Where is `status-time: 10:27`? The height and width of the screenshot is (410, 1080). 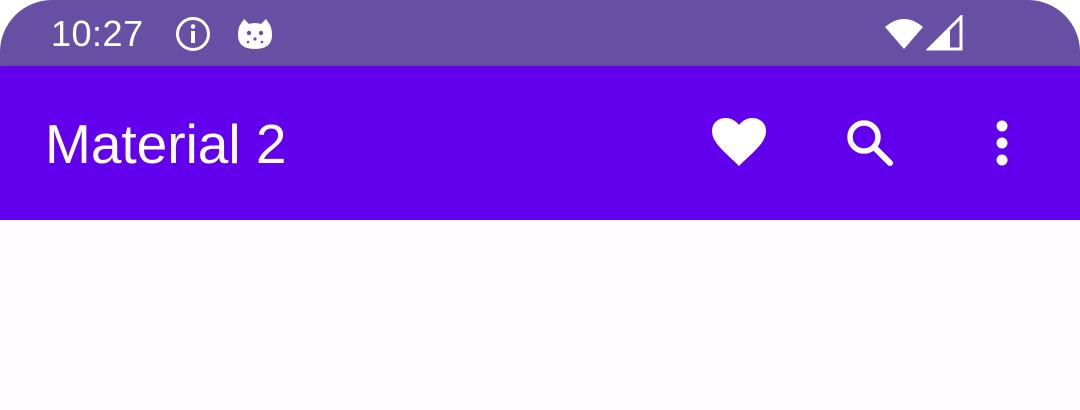
status-time: 10:27 is located at coordinates (97, 33).